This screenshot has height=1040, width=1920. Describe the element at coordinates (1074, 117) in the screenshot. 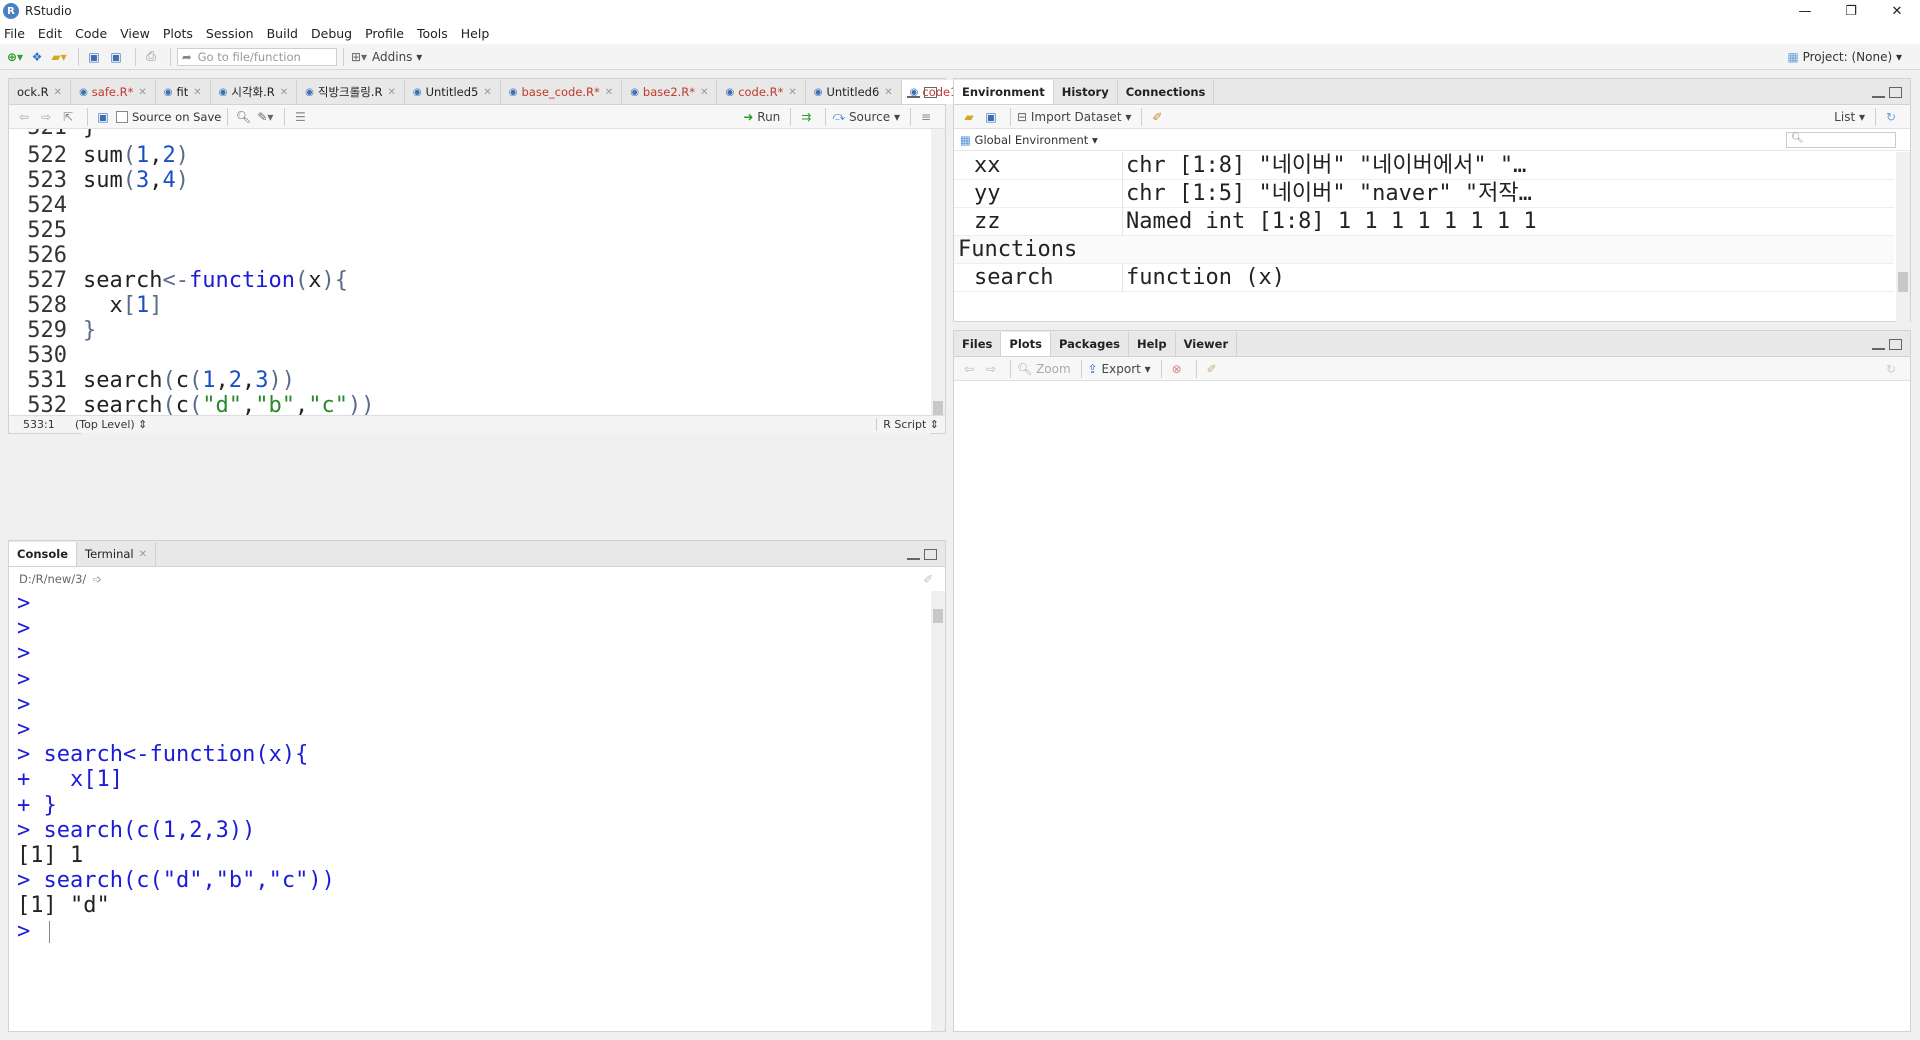

I see `import-dataset-button: ⊟ Import Dataset ▾` at that location.